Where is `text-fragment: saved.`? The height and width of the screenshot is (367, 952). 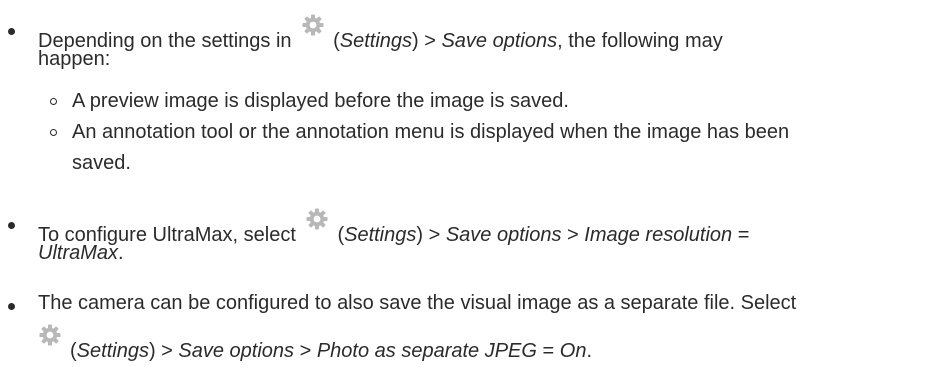 text-fragment: saved. is located at coordinates (101, 163).